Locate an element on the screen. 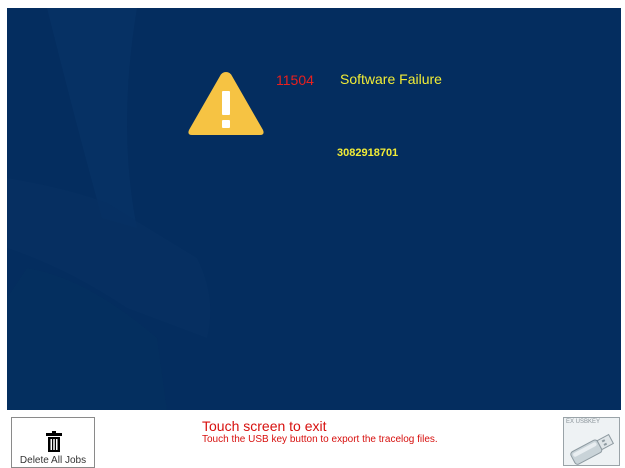 The image size is (625, 468). usb-key-icon is located at coordinates (592, 449).